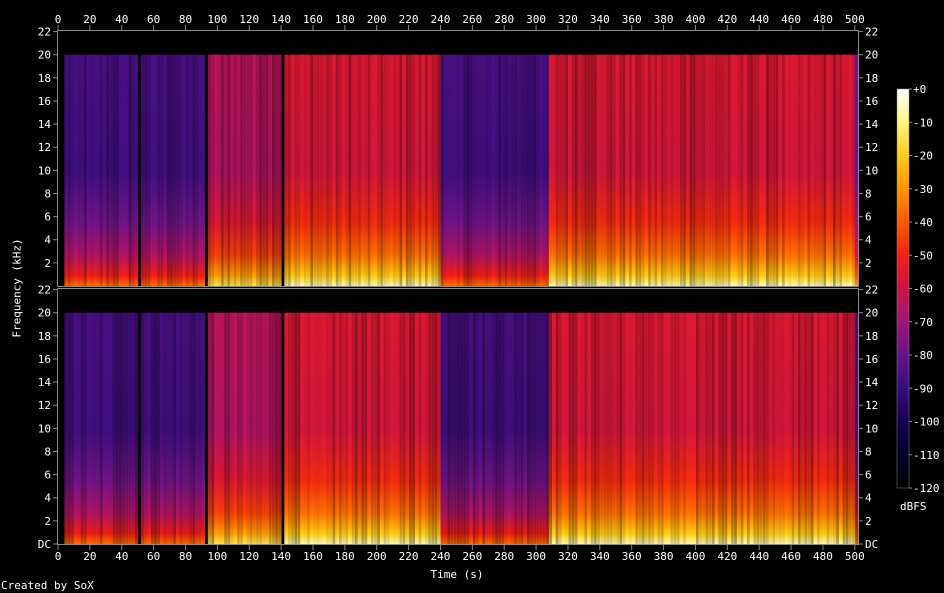 This screenshot has width=944, height=593. Describe the element at coordinates (185, 556) in the screenshot. I see `x-tick-label: 80` at that location.